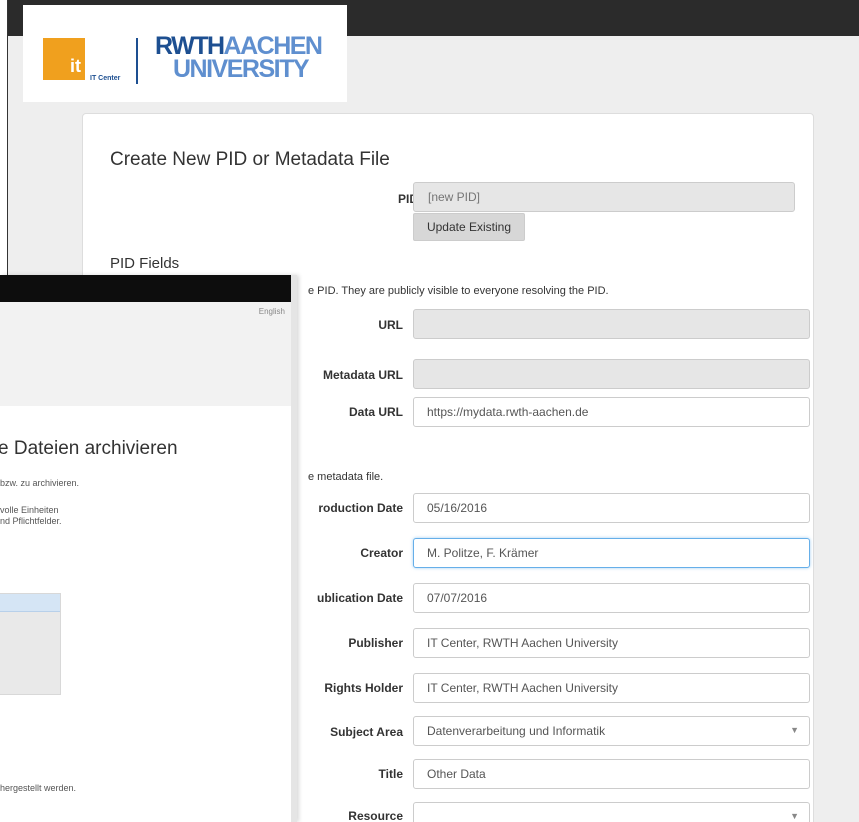 This screenshot has height=822, width=859. I want to click on rwth-logo: RWTHAACHEN UNIVERSITY, so click(239, 57).